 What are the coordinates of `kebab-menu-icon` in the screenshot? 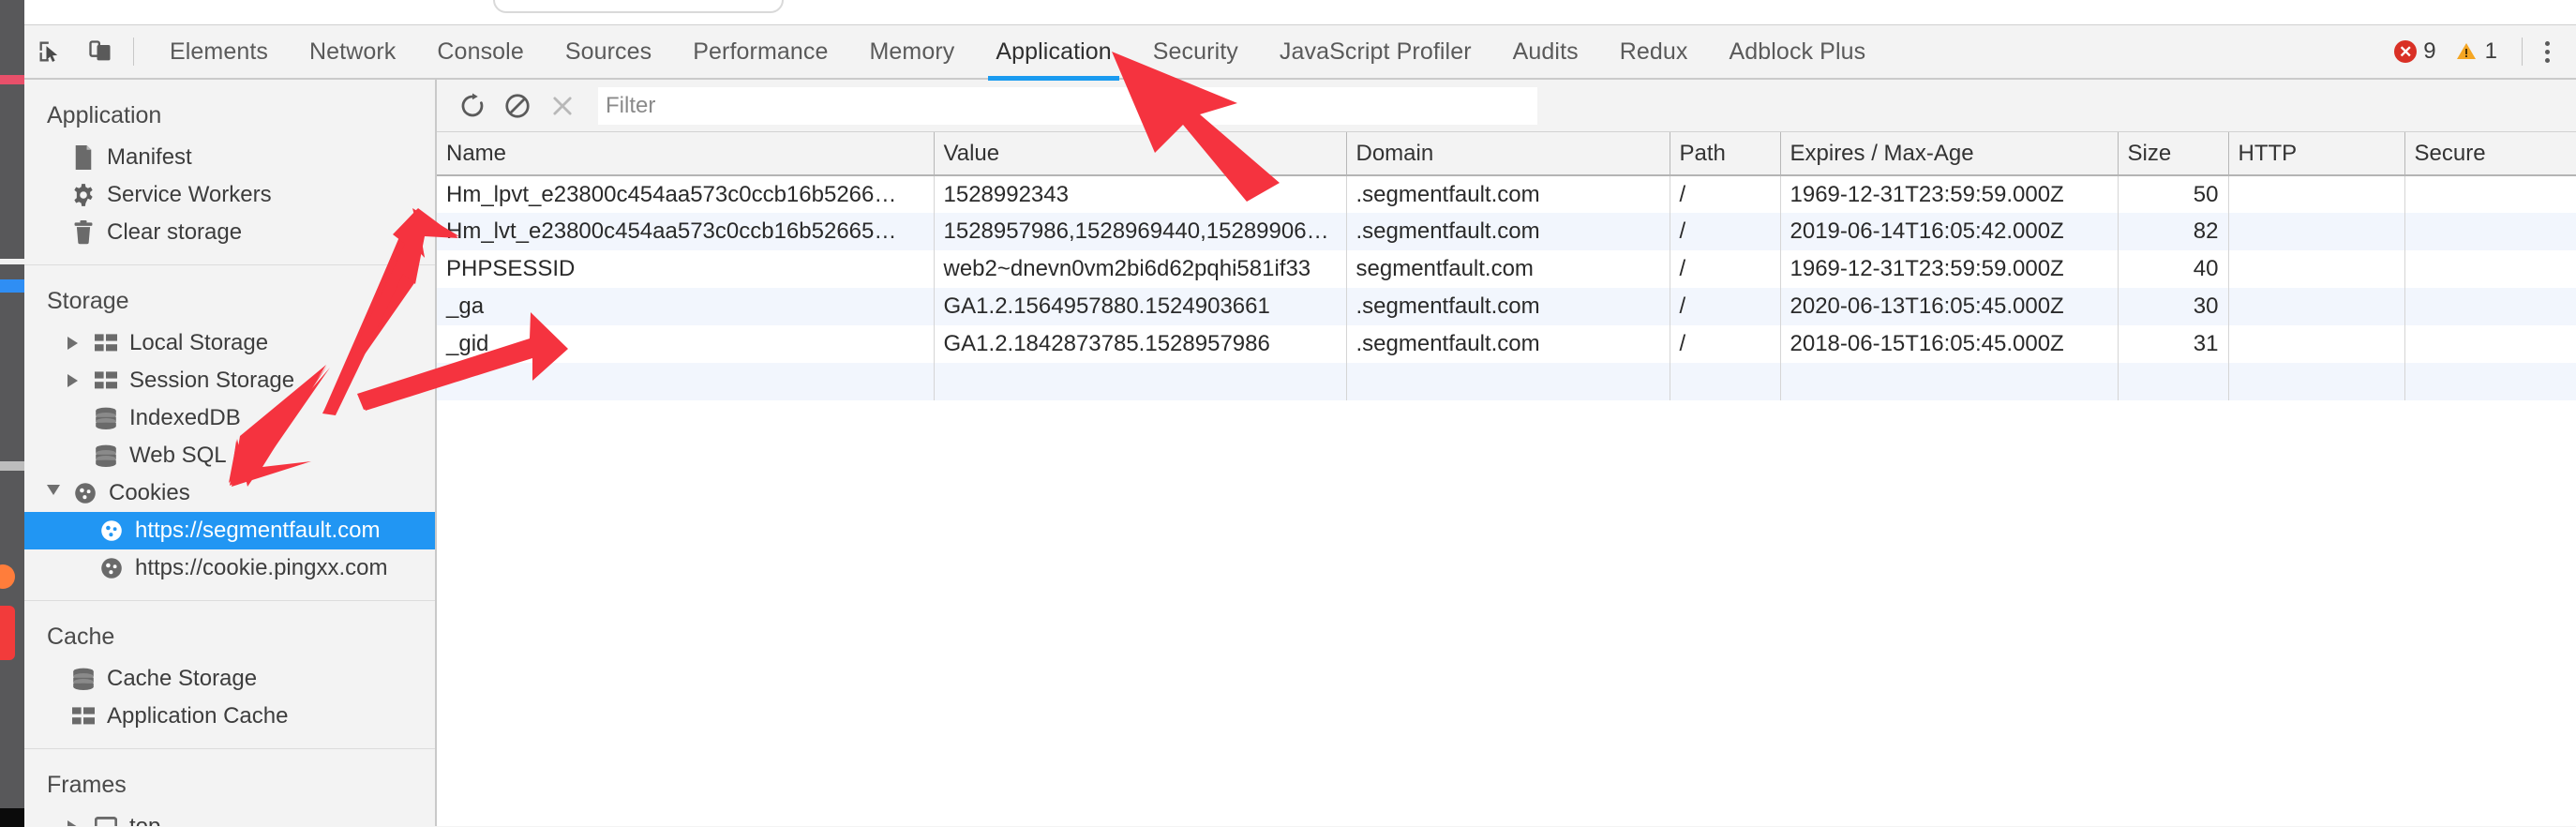 It's located at (2547, 52).